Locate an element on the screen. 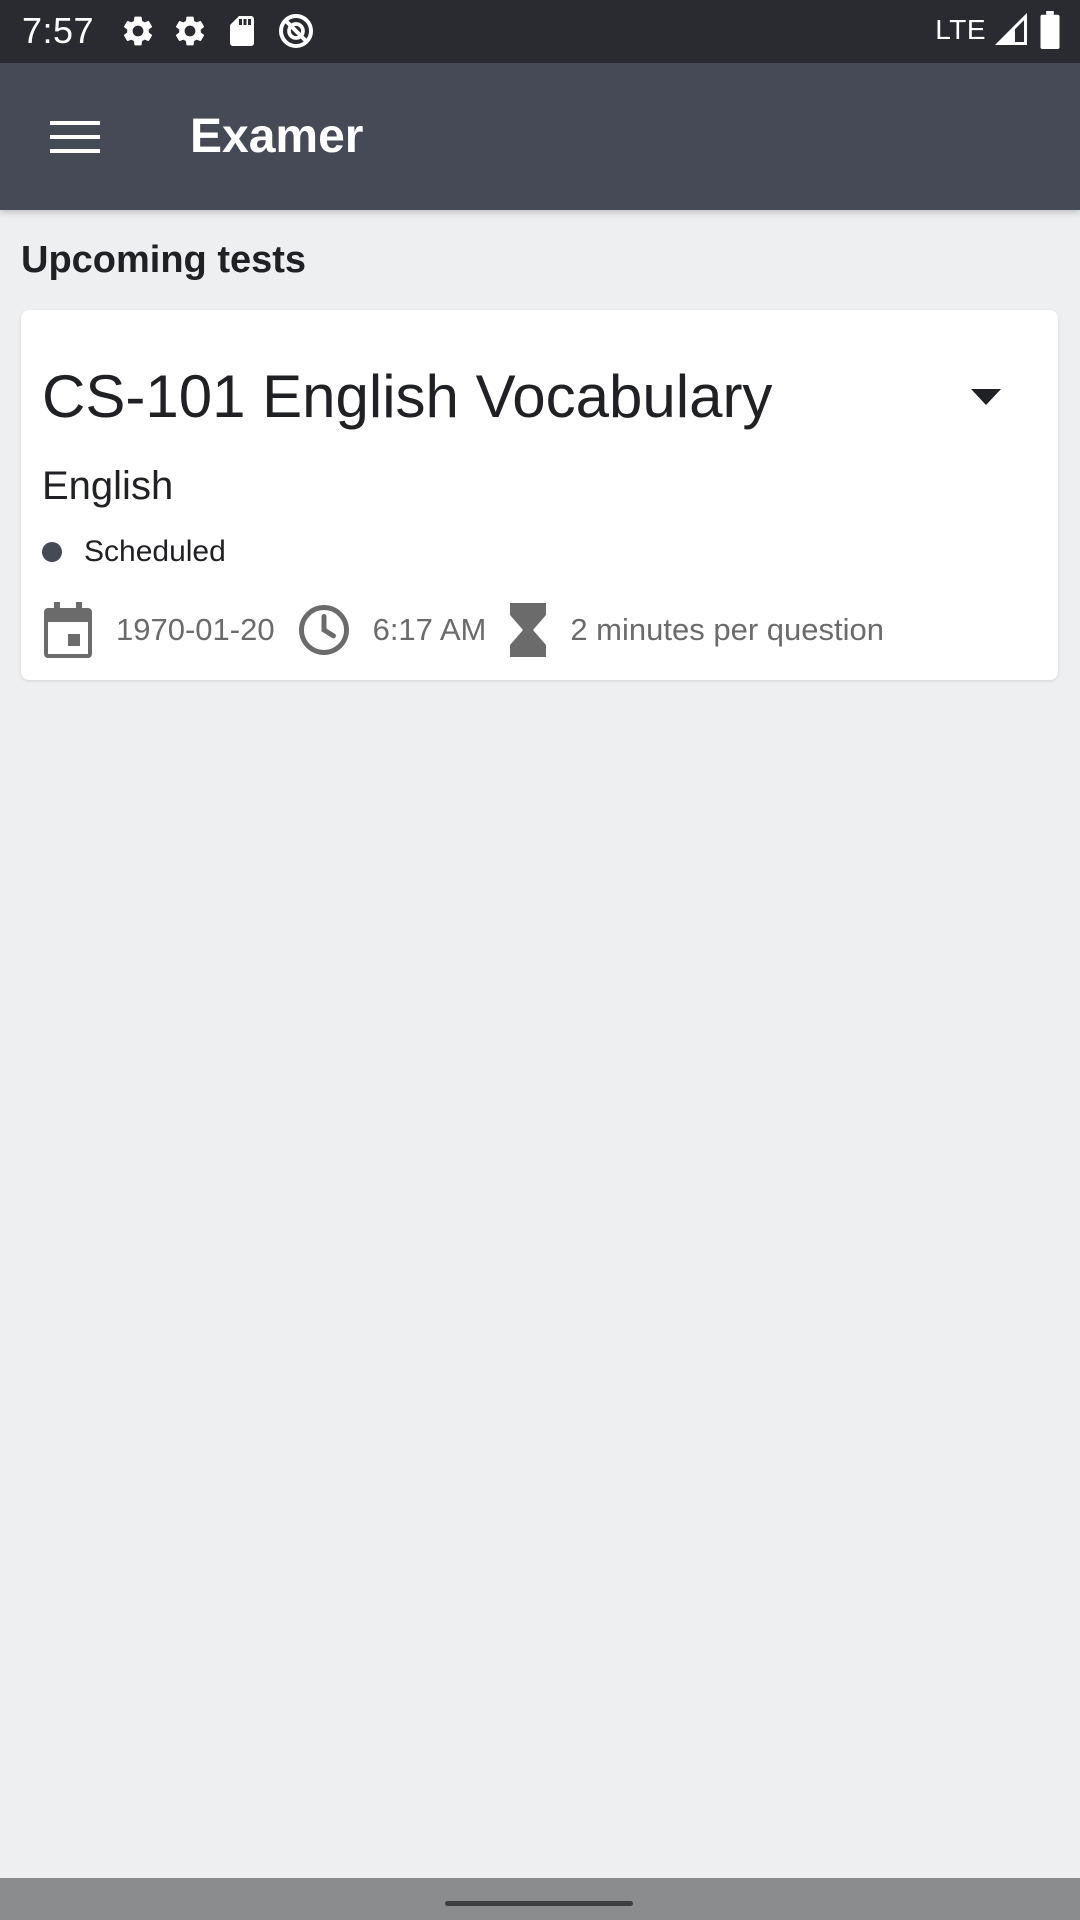 The width and height of the screenshot is (1080, 1920). hamburger-menu-icon is located at coordinates (75, 137).